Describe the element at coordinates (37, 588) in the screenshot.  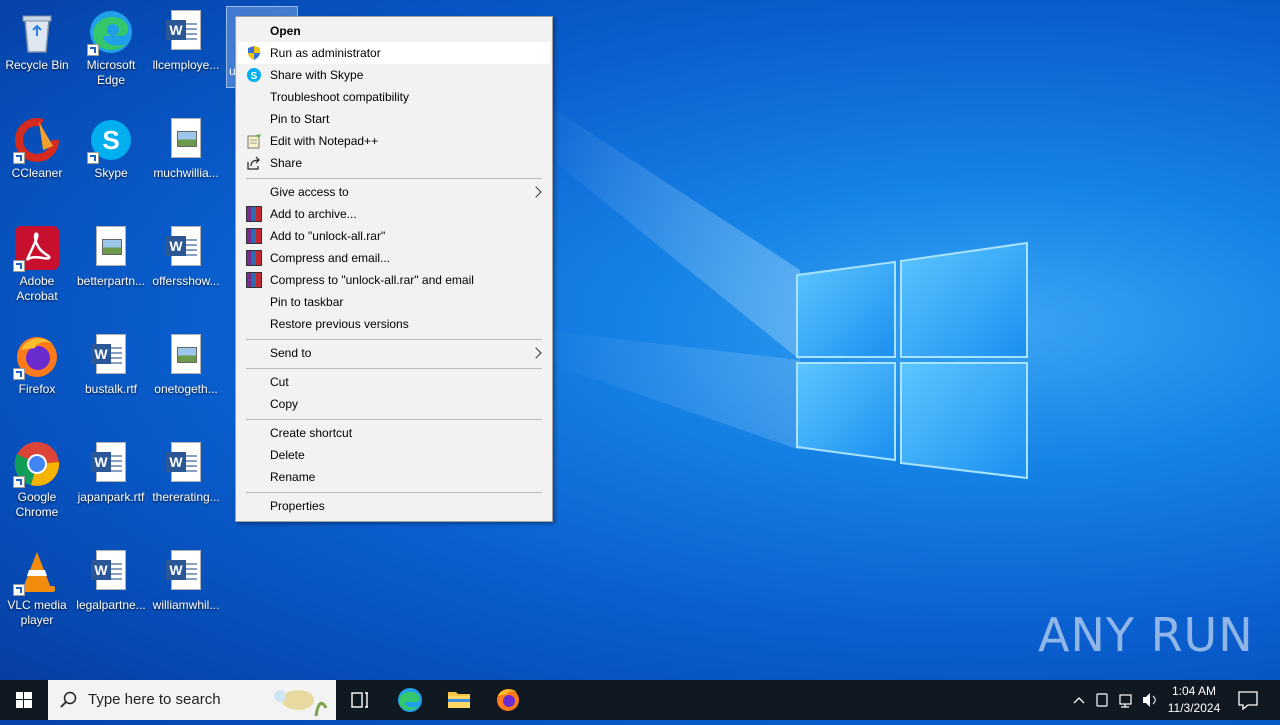
I see `desktop-icon-vlc-media-player: VLC media player` at that location.